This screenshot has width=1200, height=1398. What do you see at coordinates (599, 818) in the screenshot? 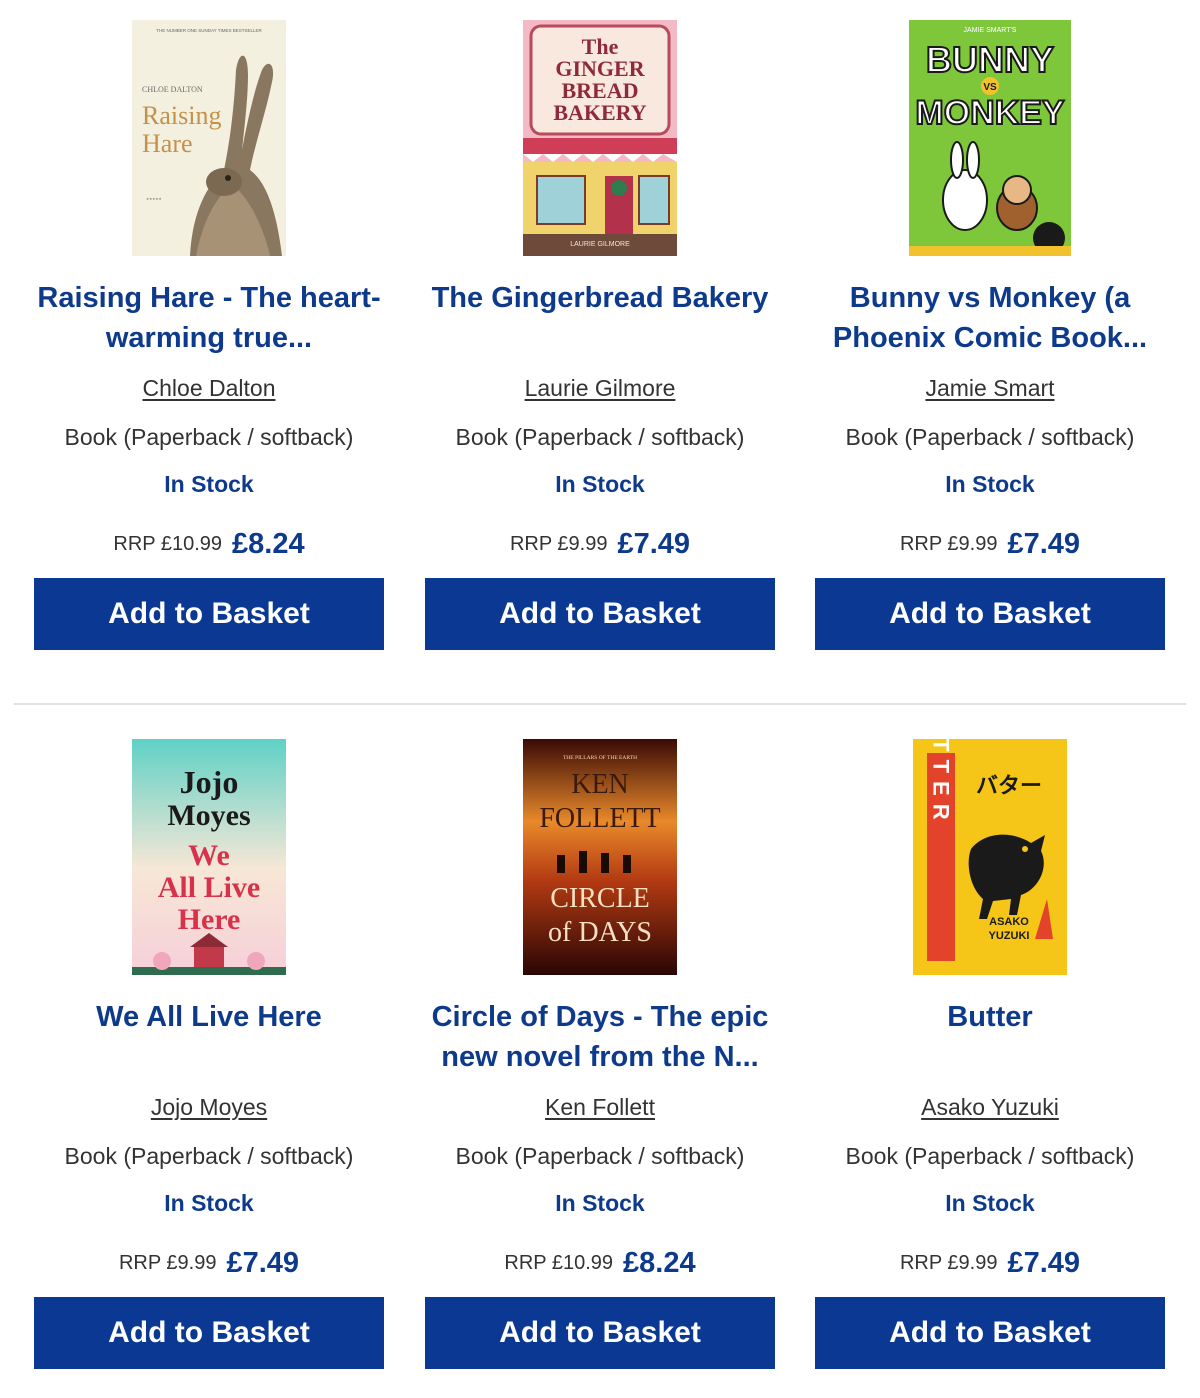
I see `svg-text: FOLLETT` at bounding box center [599, 818].